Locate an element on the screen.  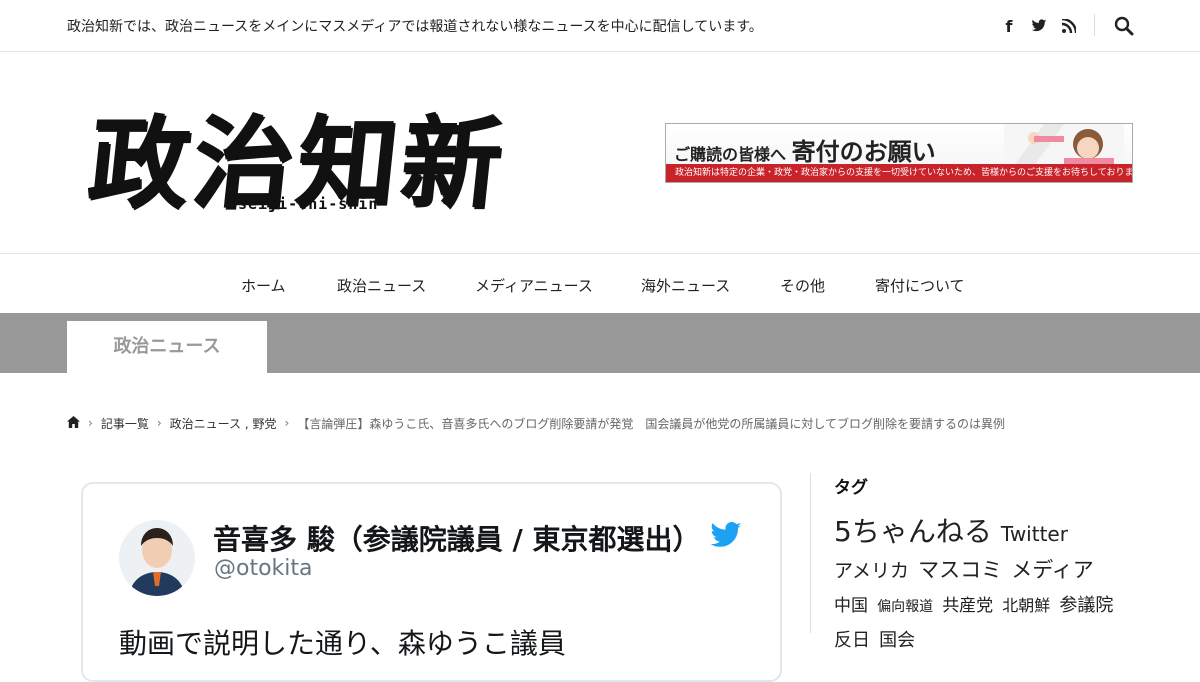
nav-item-home: ホーム is located at coordinates (263, 285).